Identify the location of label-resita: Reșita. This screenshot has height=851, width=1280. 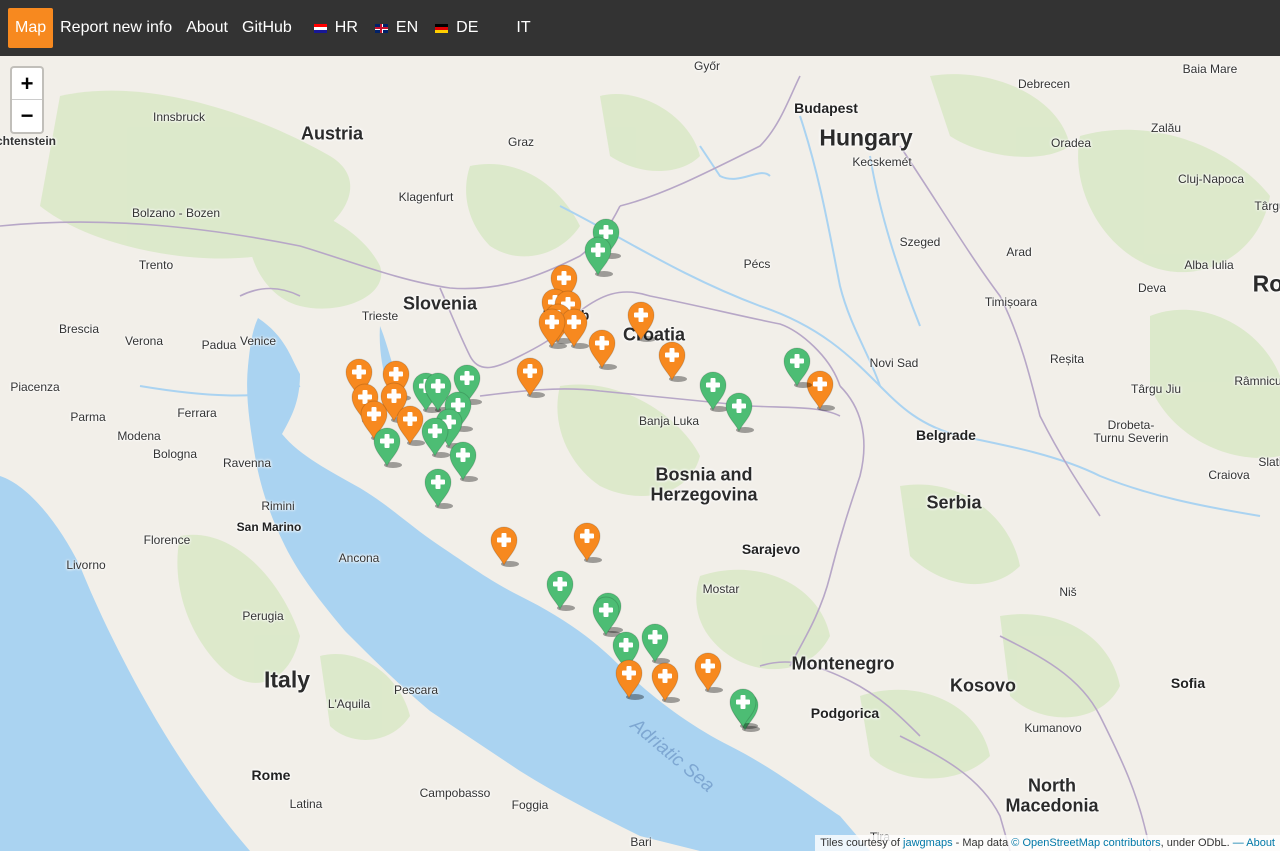
(1067, 359).